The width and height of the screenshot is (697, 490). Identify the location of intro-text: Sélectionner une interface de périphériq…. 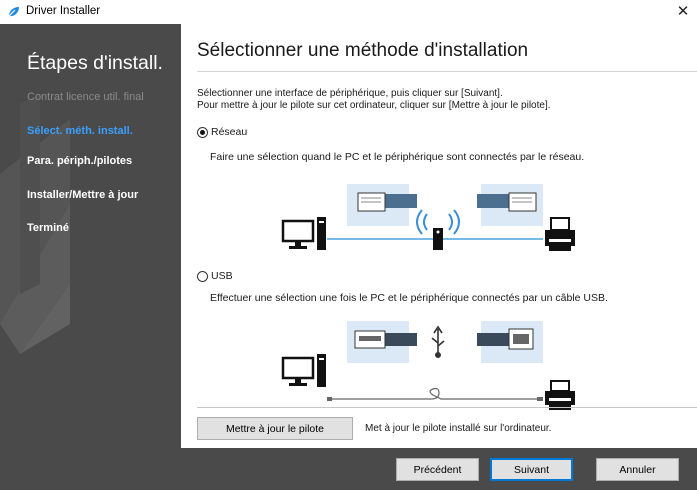
(374, 100).